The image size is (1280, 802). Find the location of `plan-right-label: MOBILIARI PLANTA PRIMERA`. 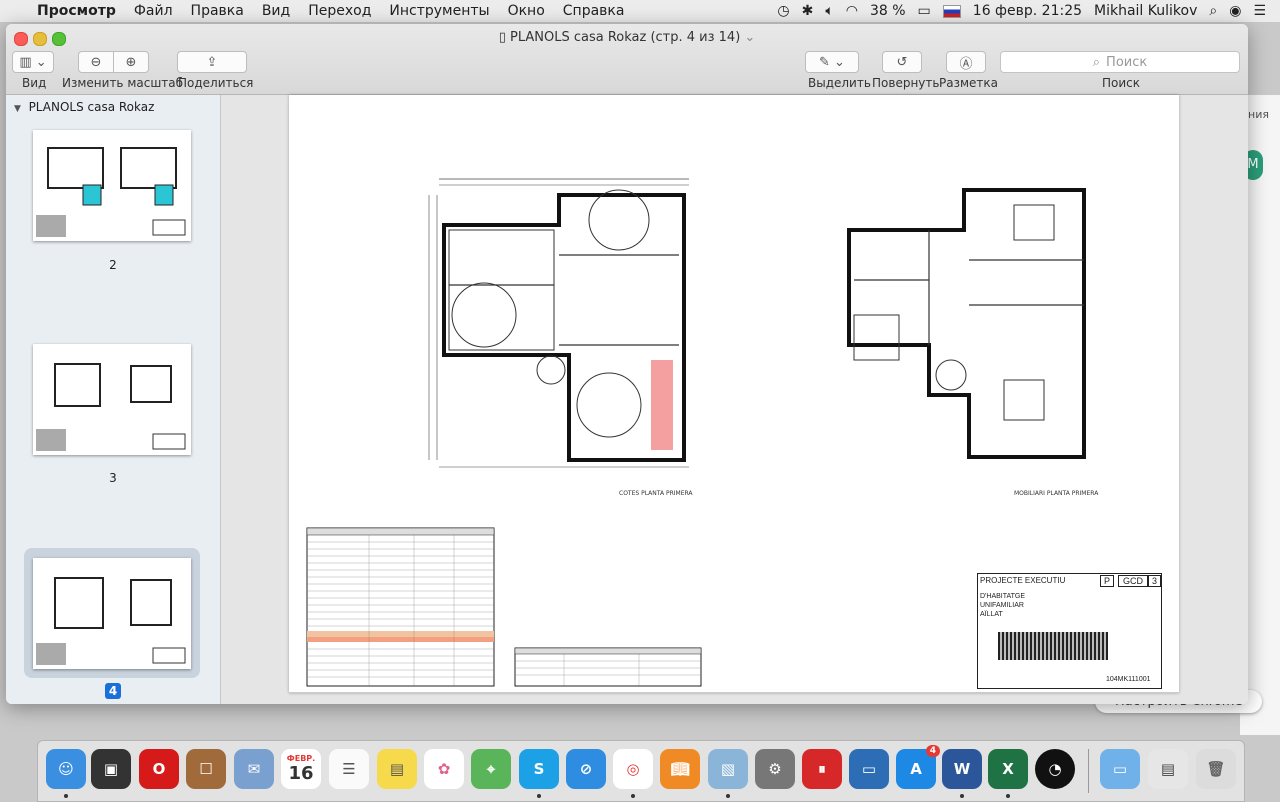

plan-right-label: MOBILIARI PLANTA PRIMERA is located at coordinates (1056, 493).